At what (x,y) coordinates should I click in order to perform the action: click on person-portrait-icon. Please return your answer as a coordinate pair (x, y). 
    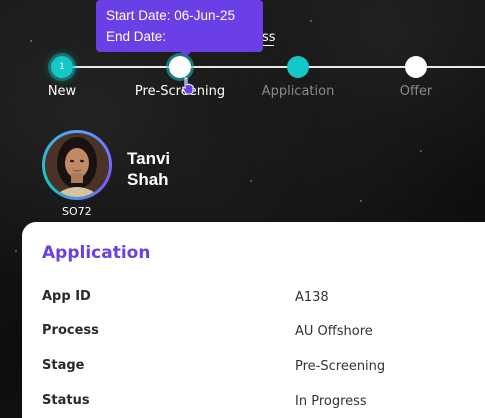
    Looking at the image, I should click on (77, 165).